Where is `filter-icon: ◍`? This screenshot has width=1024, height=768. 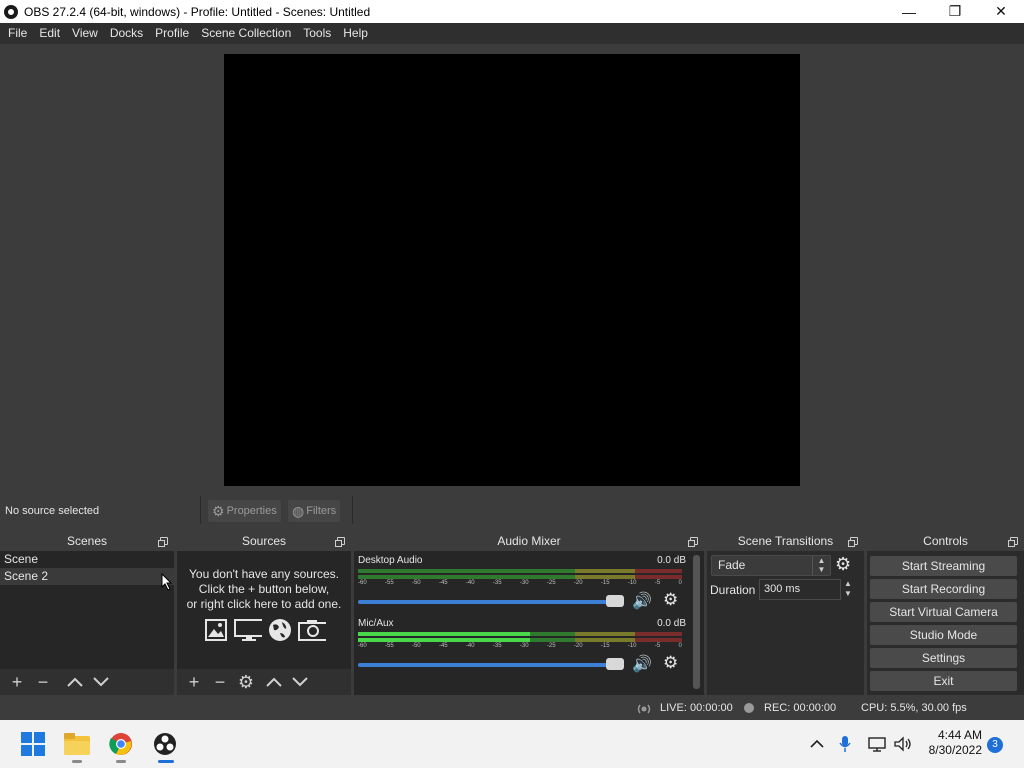 filter-icon: ◍ is located at coordinates (298, 510).